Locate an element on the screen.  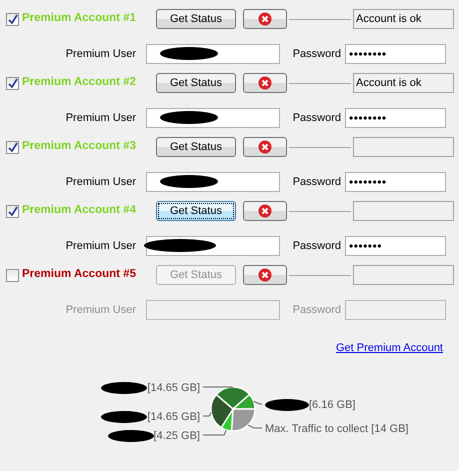
get-premium-account-link: Get Premium Account is located at coordinates (389, 348).